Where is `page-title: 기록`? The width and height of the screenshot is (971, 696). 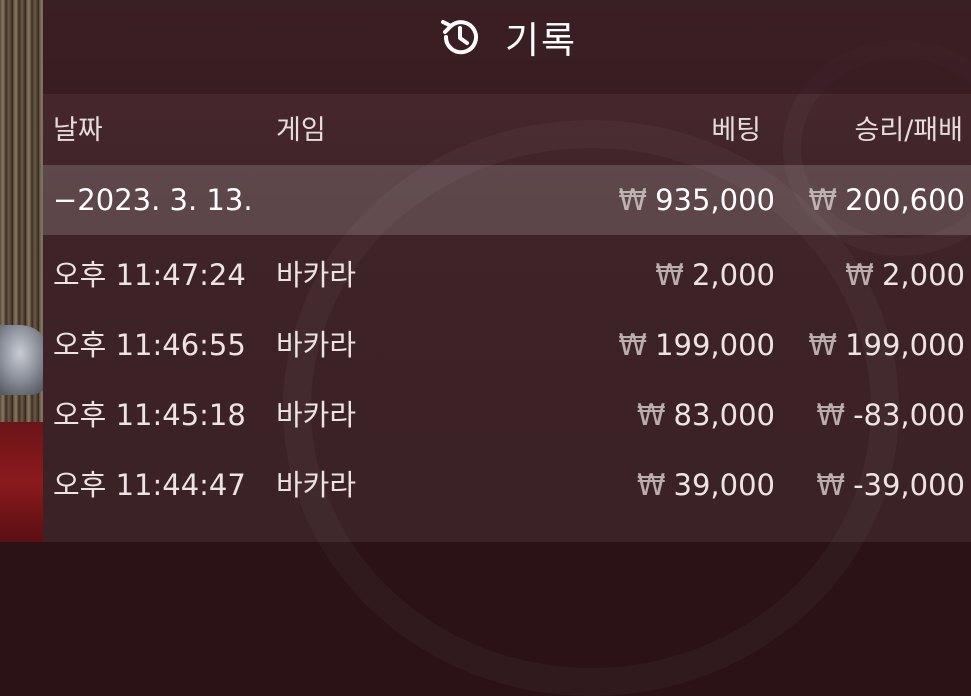 page-title: 기록 is located at coordinates (541, 40).